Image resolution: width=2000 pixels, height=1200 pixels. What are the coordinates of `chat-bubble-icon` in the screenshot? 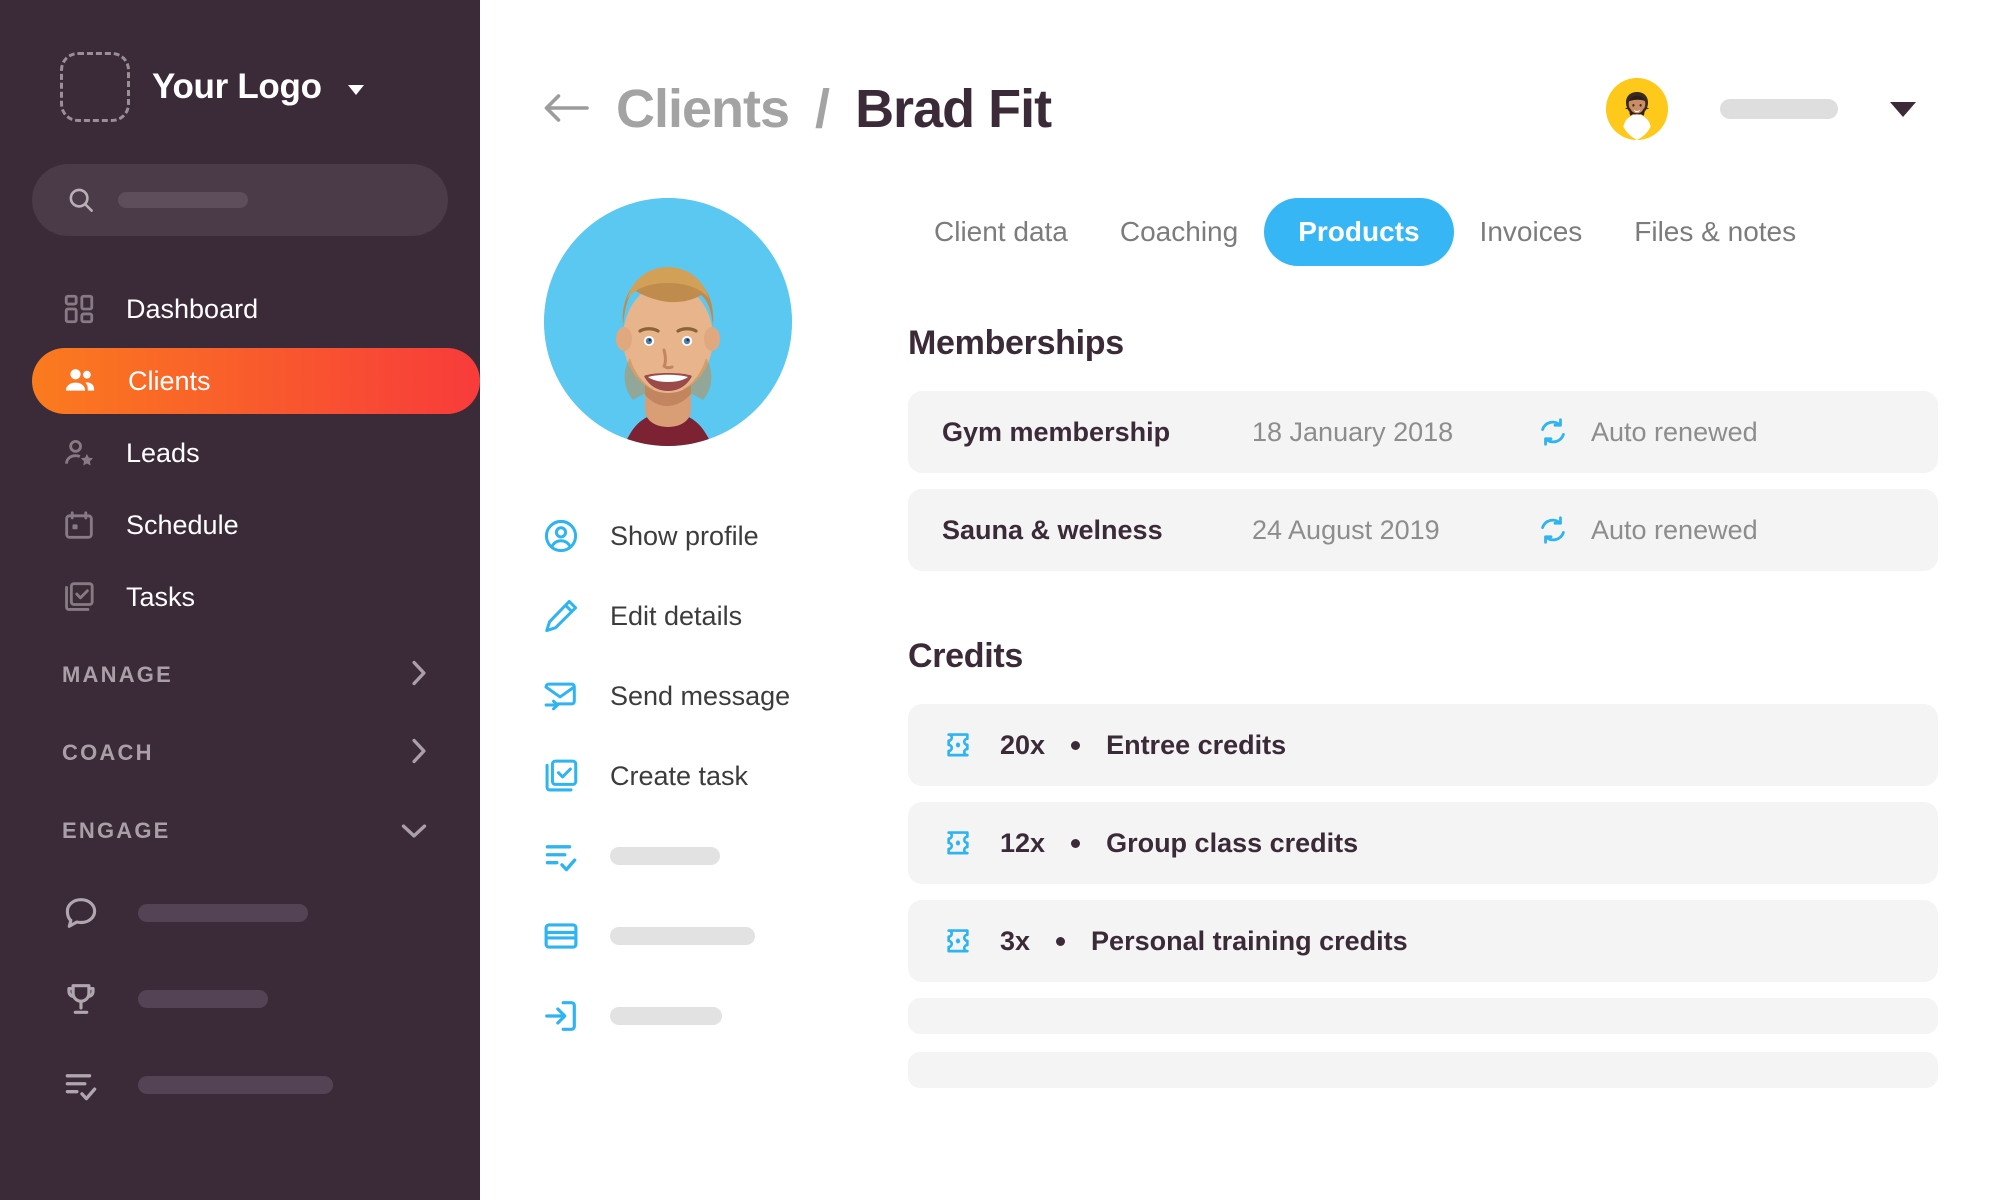 It's located at (81, 913).